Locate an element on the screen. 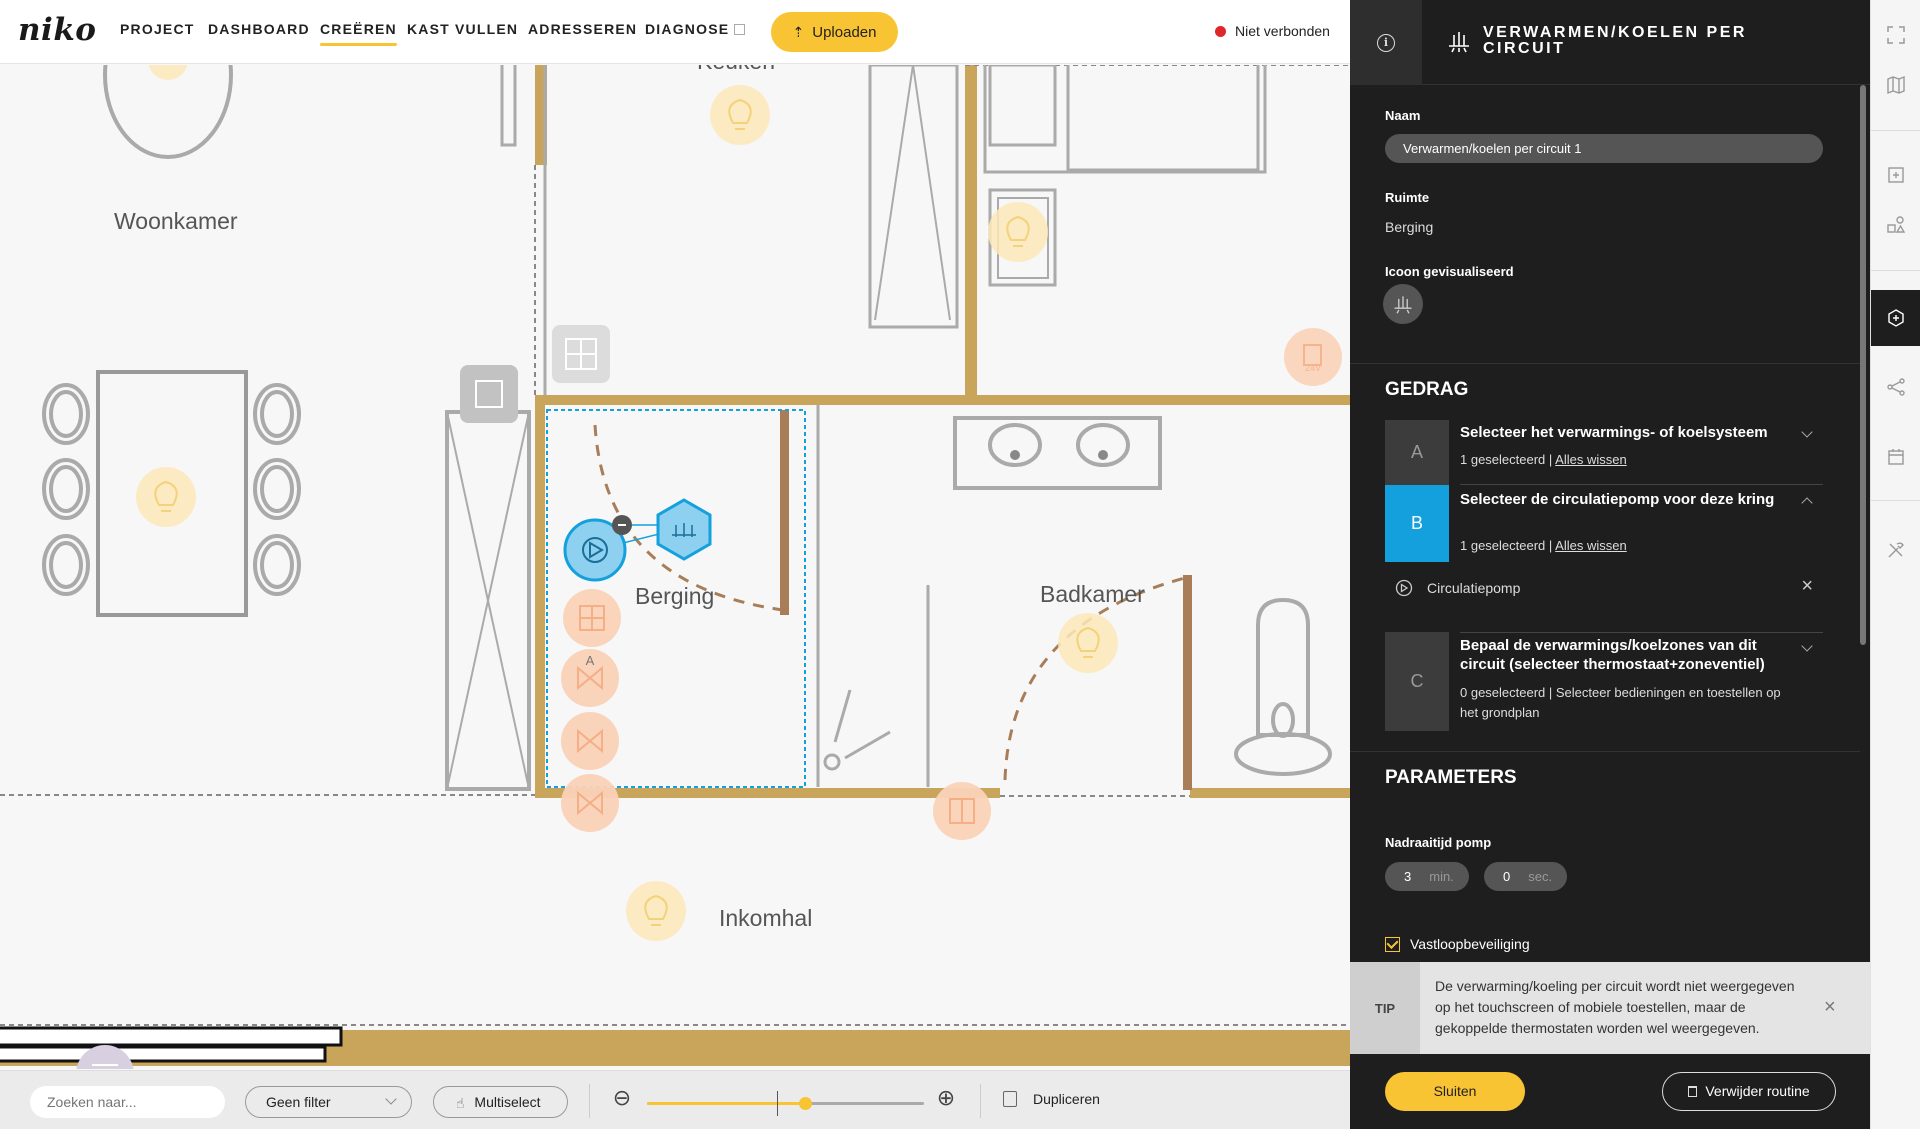  panel-title: VERWARMEN/KOELEN PER CIRCUIT is located at coordinates (1615, 40).